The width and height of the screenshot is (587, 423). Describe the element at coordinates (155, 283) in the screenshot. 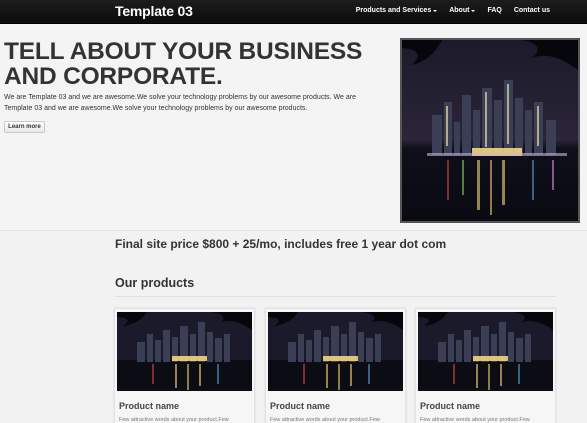

I see `products-heading: Our products` at that location.